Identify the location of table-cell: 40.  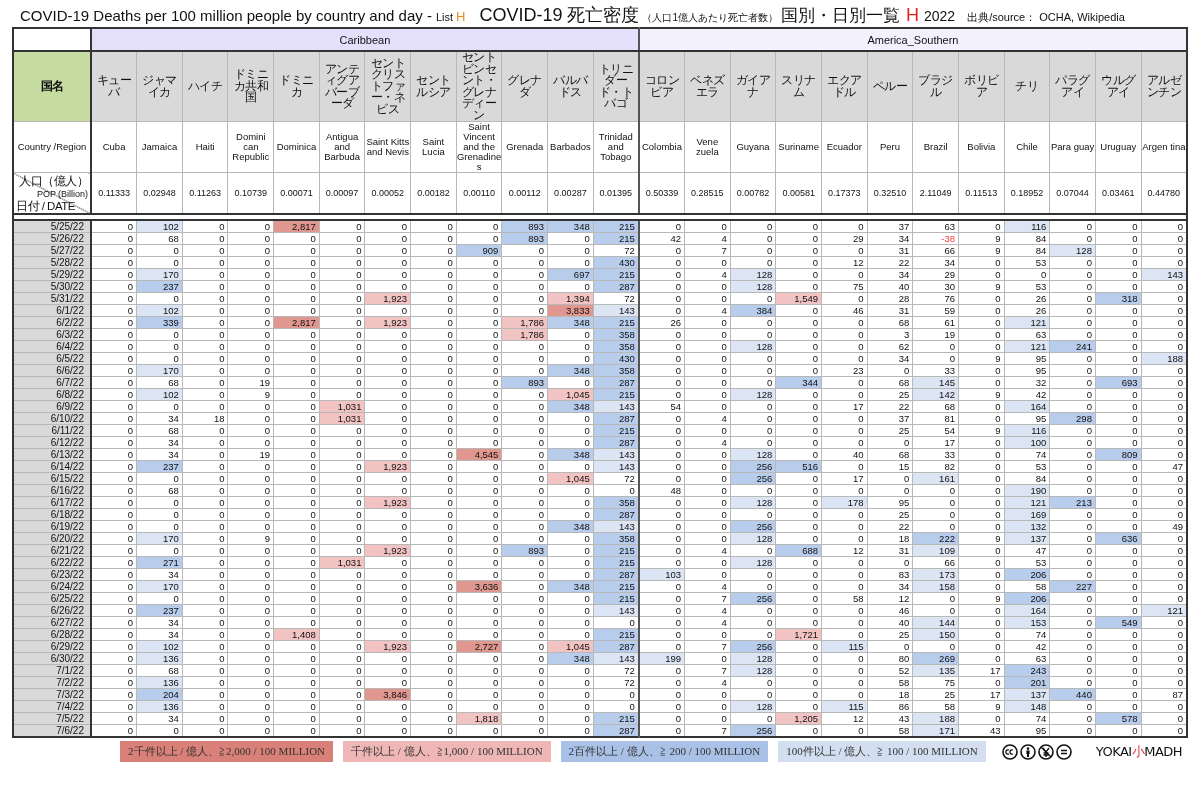
(890, 622).